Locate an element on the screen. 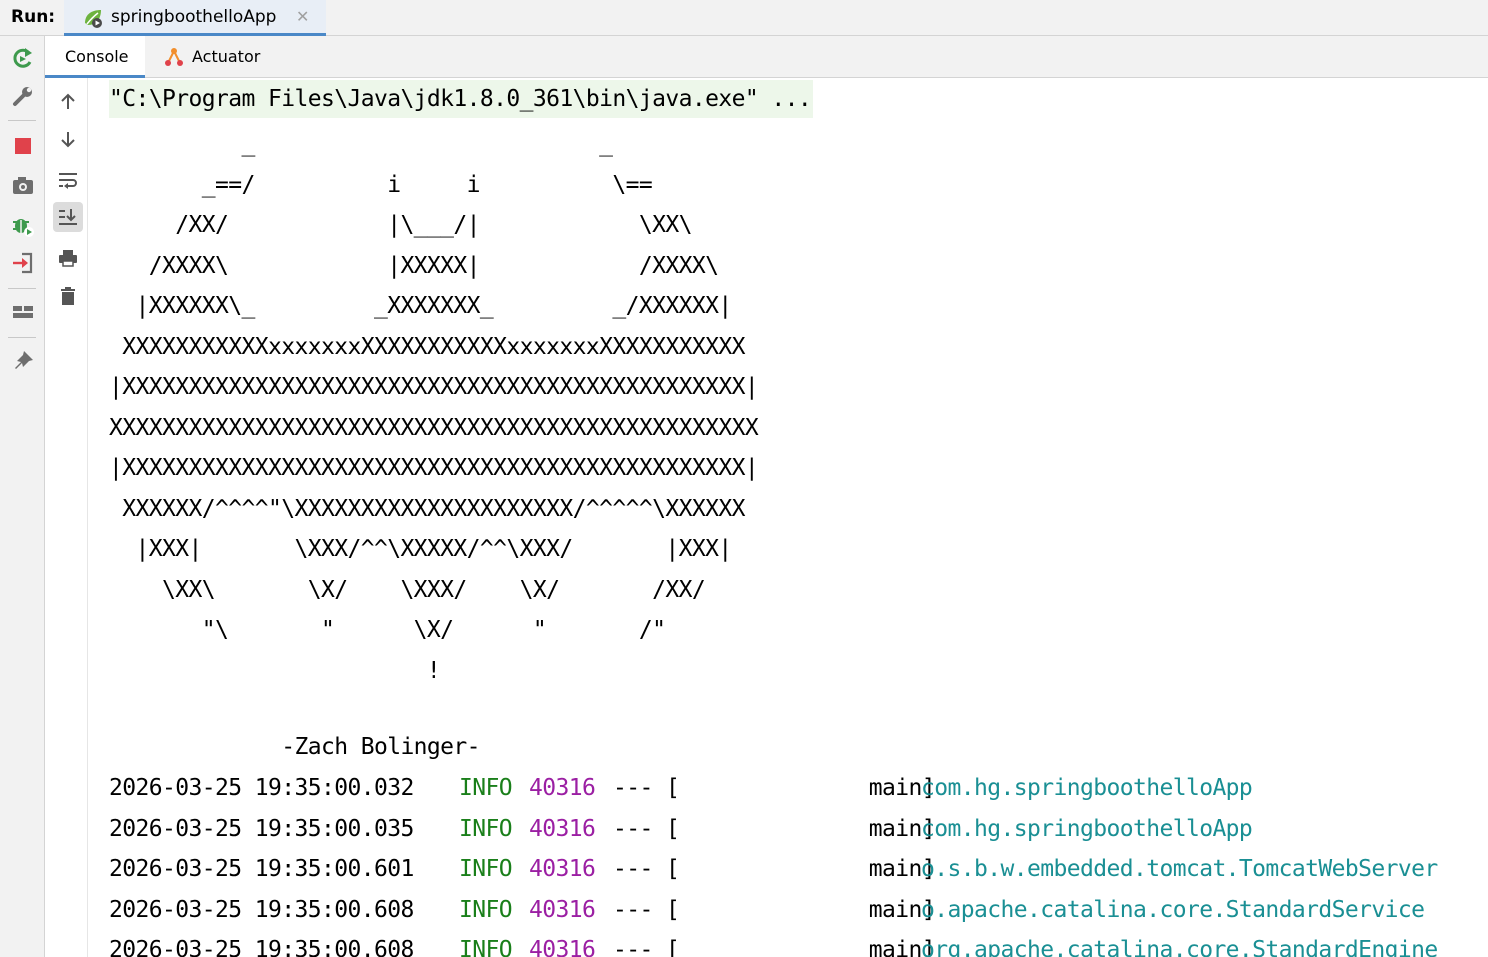  tab-console-label: Console is located at coordinates (97, 56).